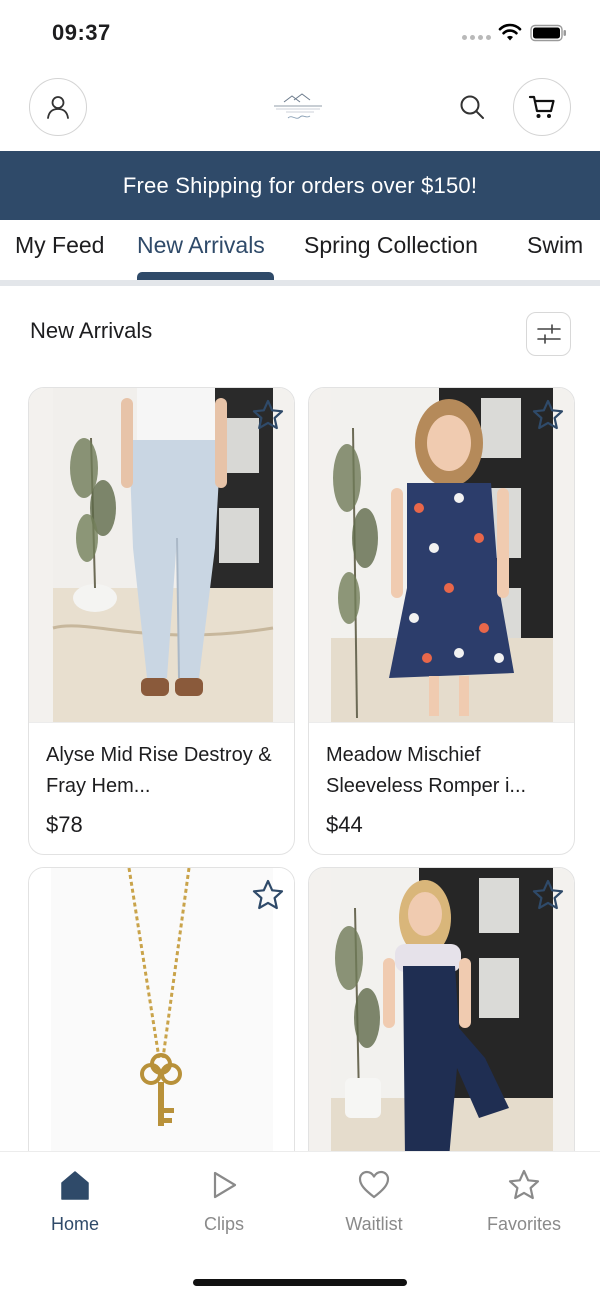 Image resolution: width=600 pixels, height=1299 pixels. Describe the element at coordinates (75, 1201) in the screenshot. I see `nav-home: Home` at that location.